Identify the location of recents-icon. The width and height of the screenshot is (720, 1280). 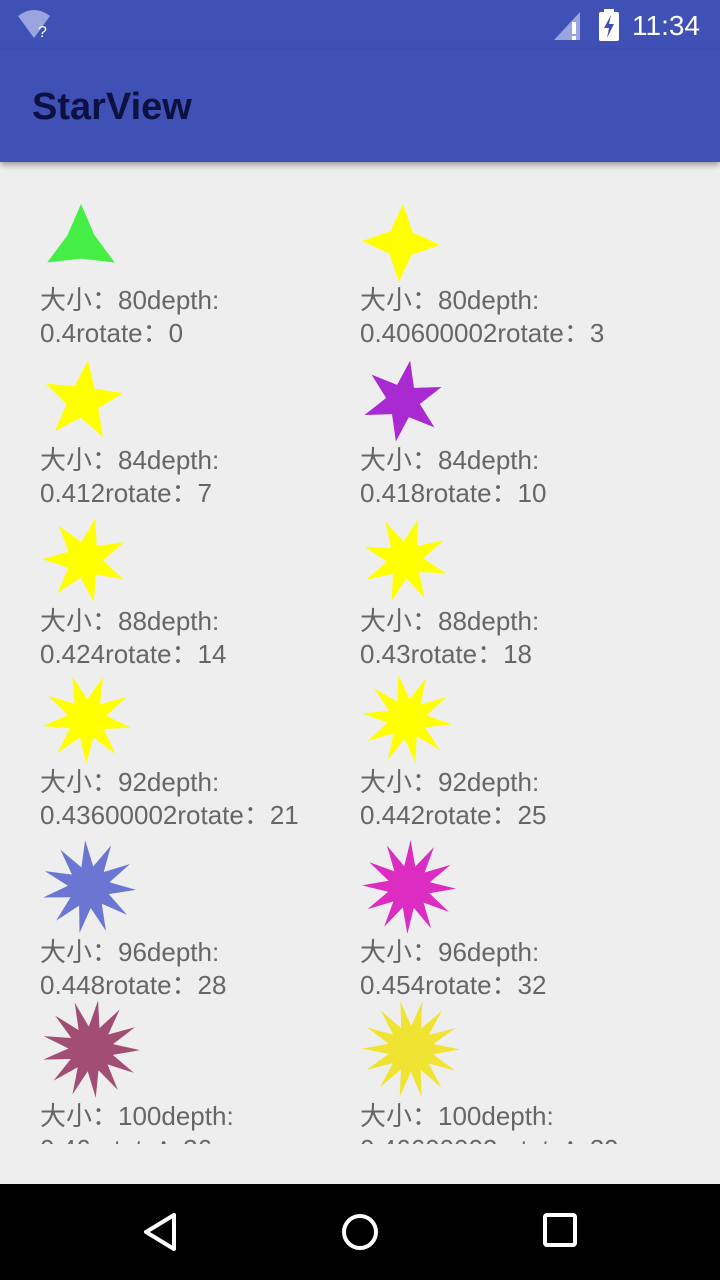
(560, 1230).